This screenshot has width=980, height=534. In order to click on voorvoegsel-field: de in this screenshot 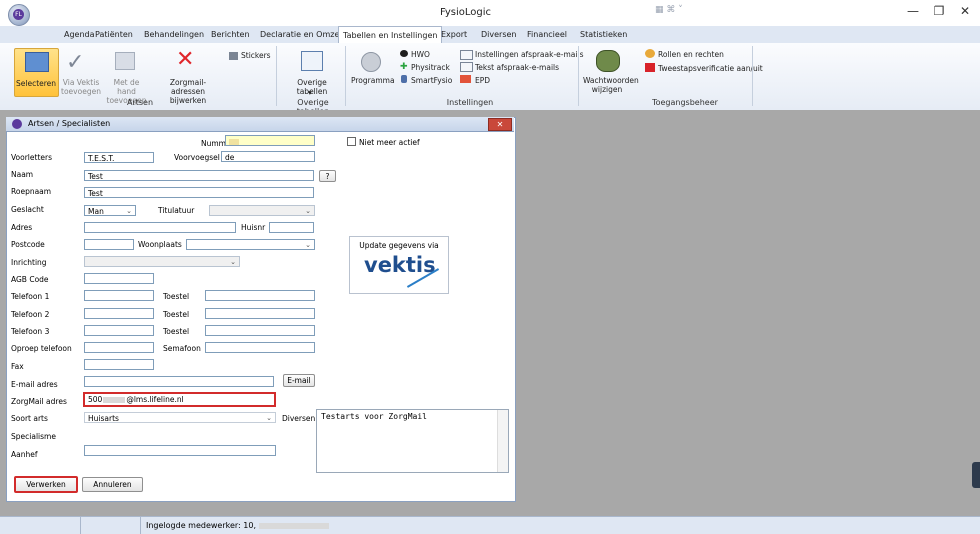, I will do `click(268, 156)`.